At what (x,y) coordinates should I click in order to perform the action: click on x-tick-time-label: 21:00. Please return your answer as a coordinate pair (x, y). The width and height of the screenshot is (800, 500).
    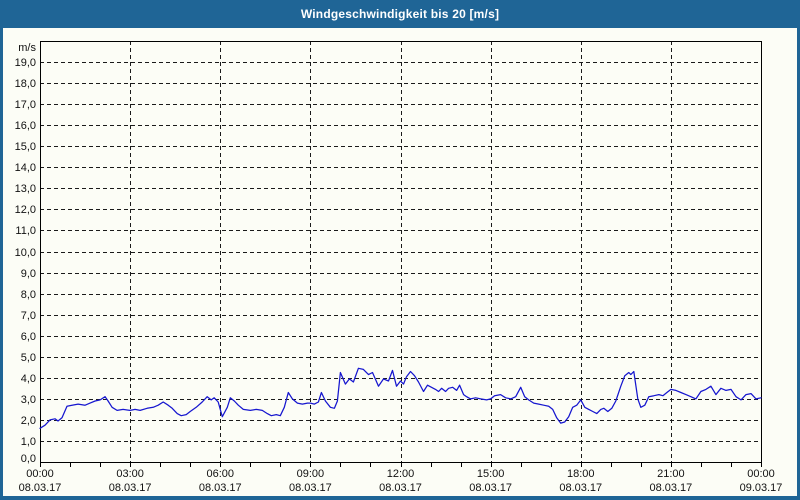
    Looking at the image, I should click on (671, 474).